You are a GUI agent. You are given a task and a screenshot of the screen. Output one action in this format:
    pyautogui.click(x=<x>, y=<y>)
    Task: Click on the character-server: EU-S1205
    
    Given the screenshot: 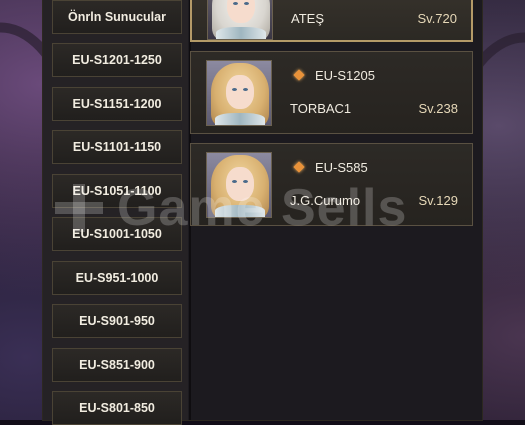 What is the action you would take?
    pyautogui.click(x=345, y=75)
    